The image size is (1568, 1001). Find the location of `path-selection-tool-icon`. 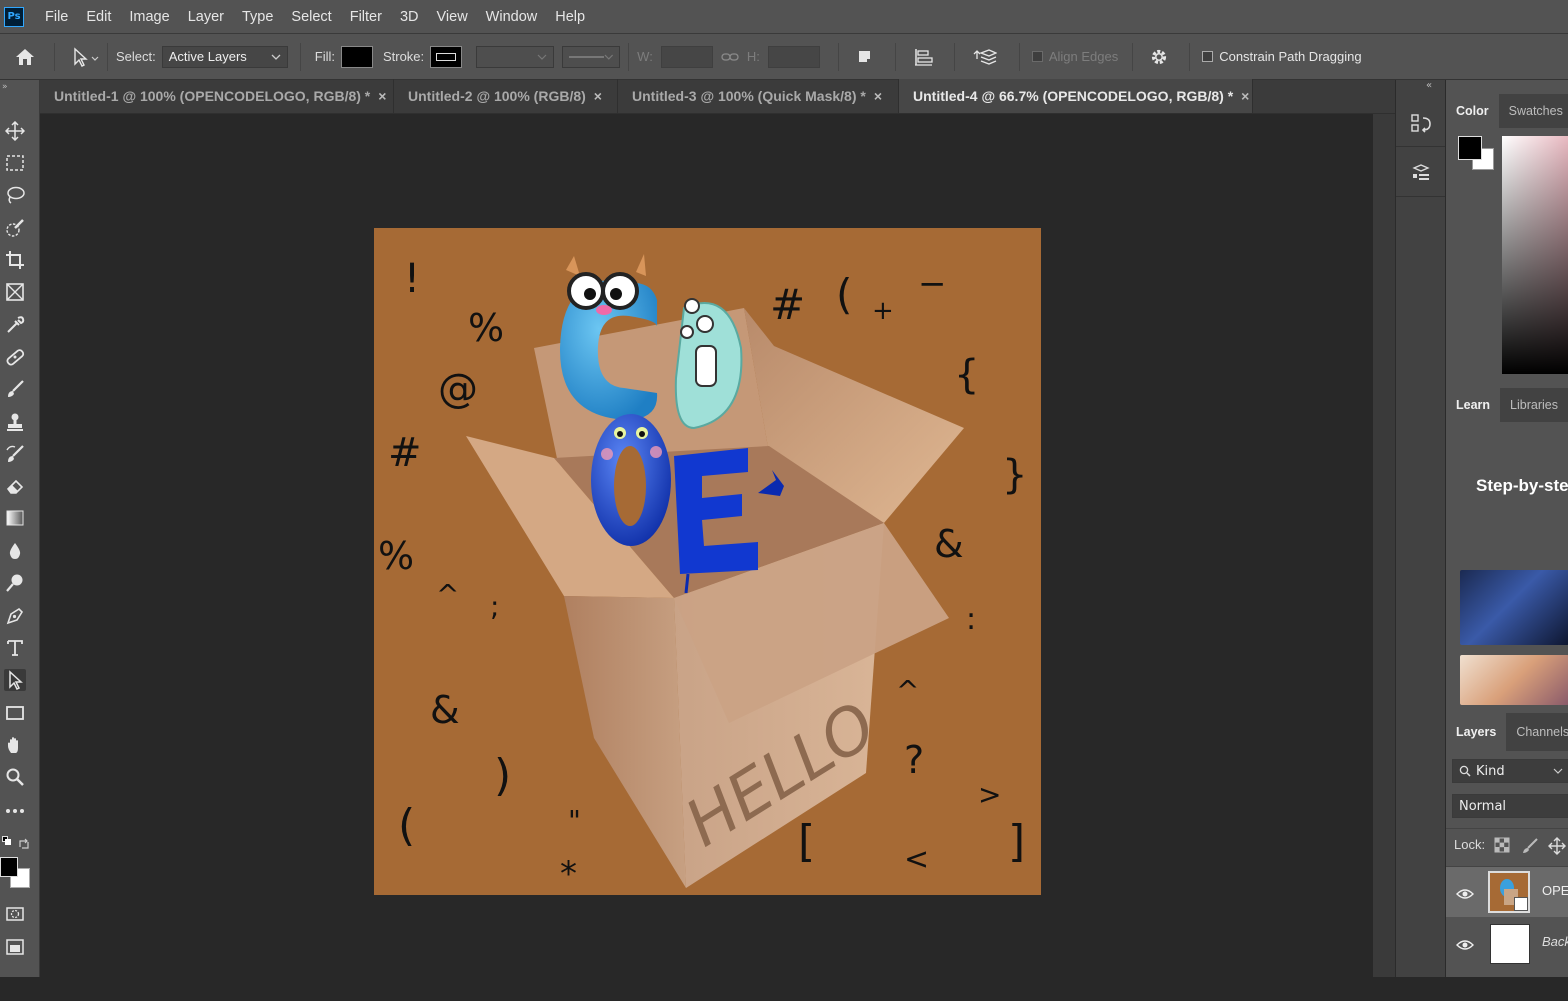

path-selection-tool-icon is located at coordinates (85, 56).